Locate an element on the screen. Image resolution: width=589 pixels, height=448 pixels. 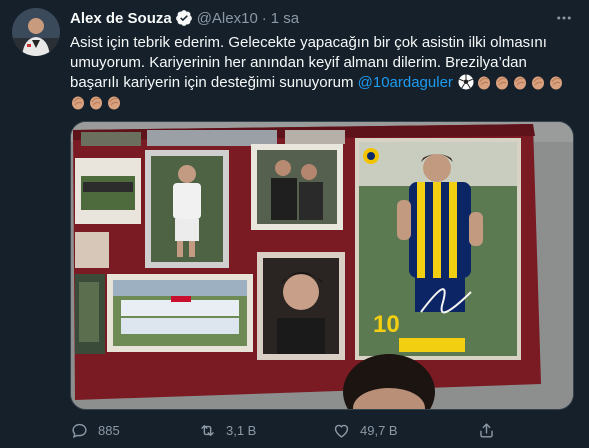
heart-icon is located at coordinates (341, 431).